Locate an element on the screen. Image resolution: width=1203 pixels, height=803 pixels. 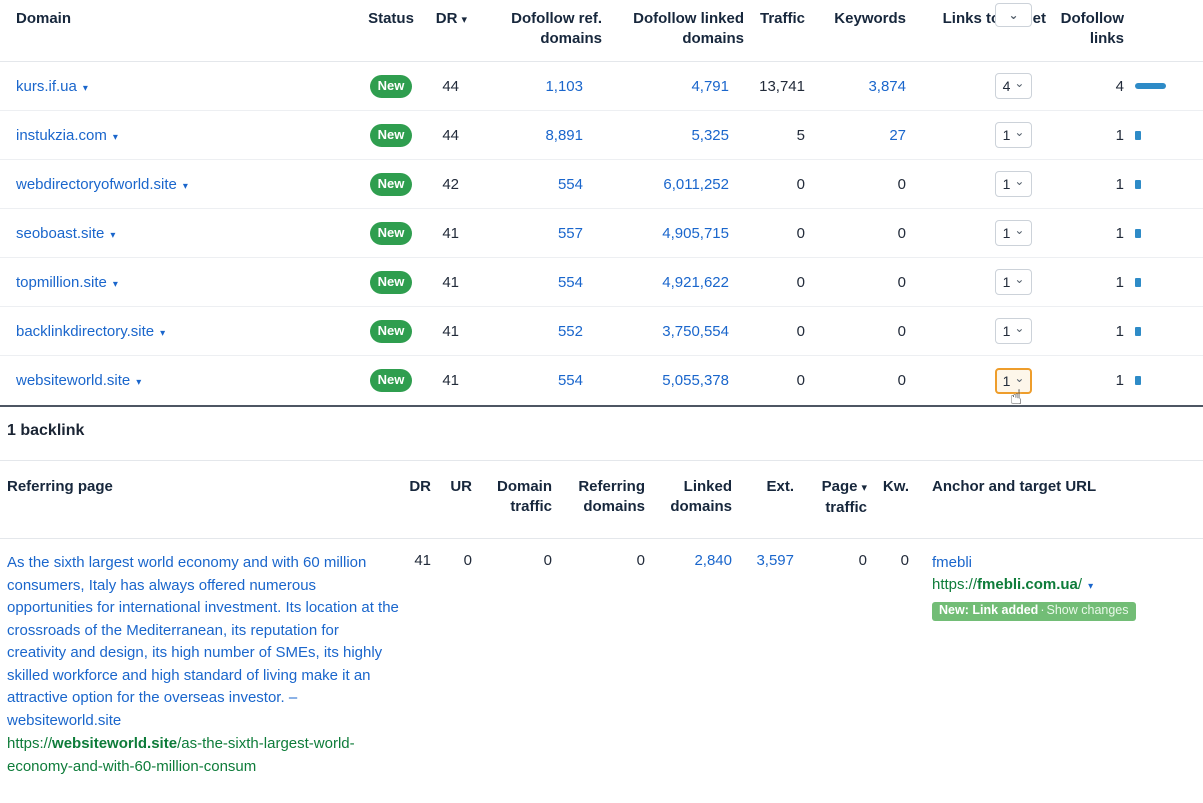
dofollow-linked-domains-link: 3,750,554 is located at coordinates (695, 331).